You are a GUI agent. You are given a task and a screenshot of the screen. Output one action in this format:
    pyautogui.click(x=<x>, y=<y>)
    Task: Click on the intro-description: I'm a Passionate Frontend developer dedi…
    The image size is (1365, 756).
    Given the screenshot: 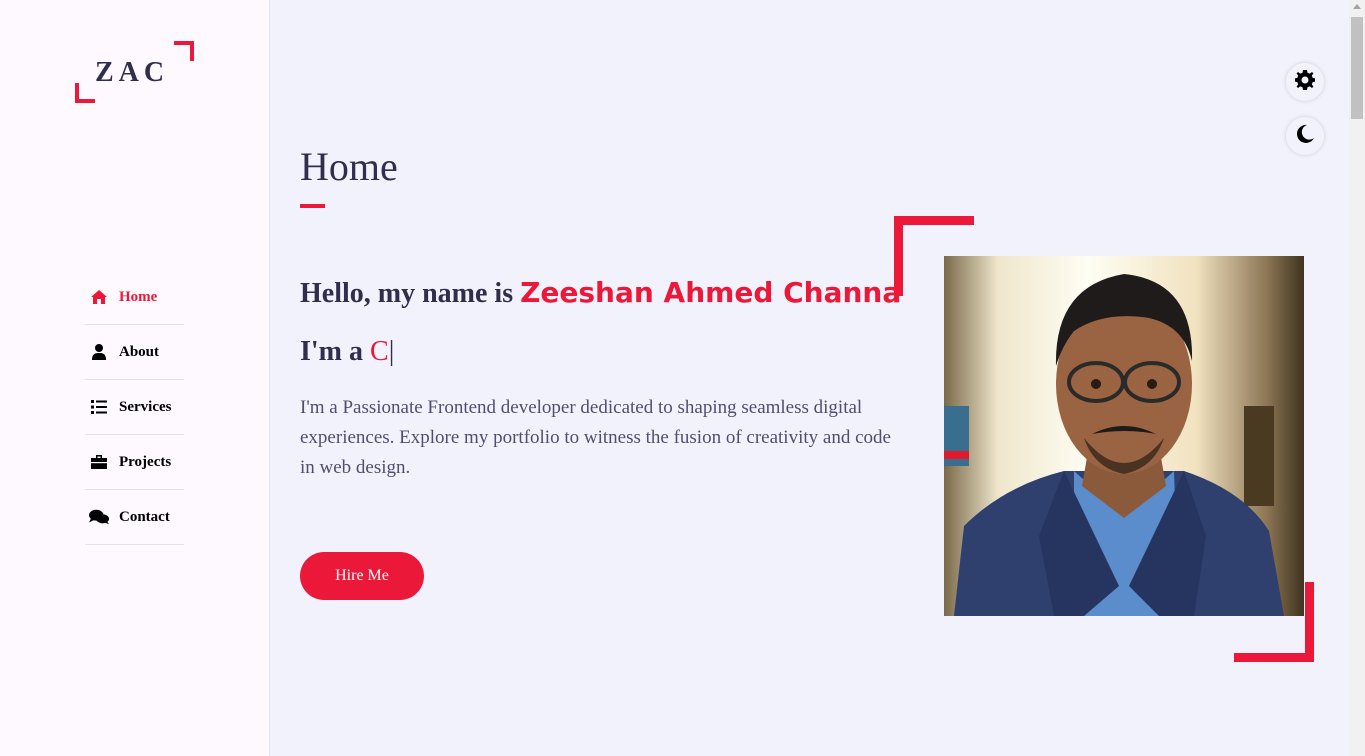 What is the action you would take?
    pyautogui.click(x=595, y=437)
    